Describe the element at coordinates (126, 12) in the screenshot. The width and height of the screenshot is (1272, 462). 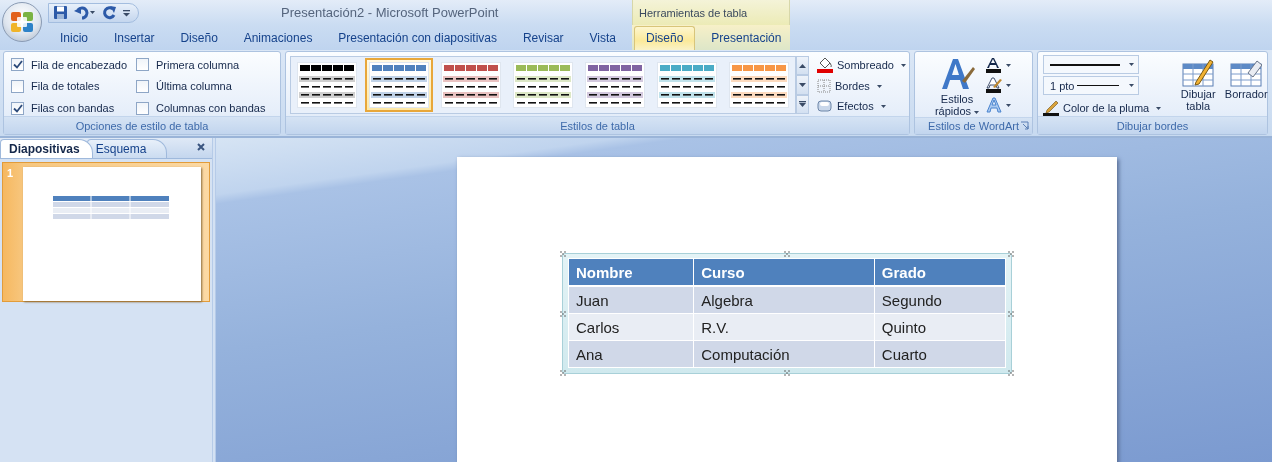
I see `customize-caret-icon` at that location.